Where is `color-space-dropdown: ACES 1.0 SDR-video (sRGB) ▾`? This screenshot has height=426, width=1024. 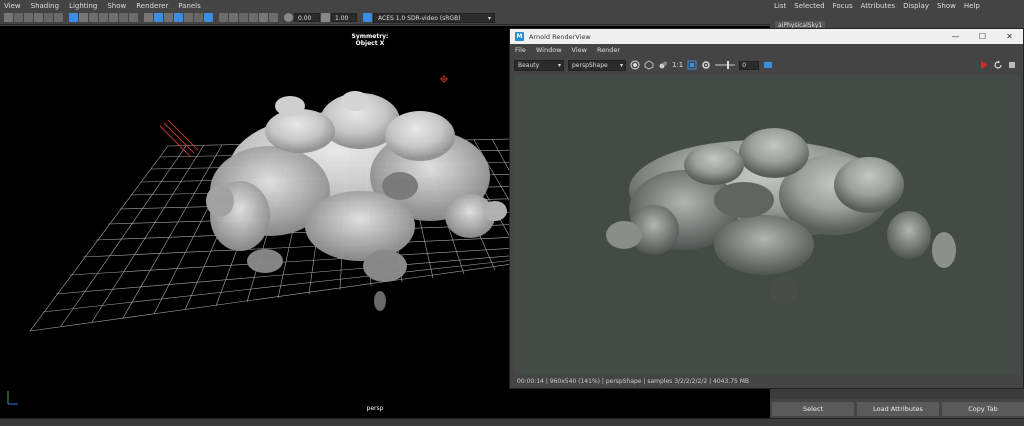 color-space-dropdown: ACES 1.0 SDR-video (sRGB) ▾ is located at coordinates (434, 17).